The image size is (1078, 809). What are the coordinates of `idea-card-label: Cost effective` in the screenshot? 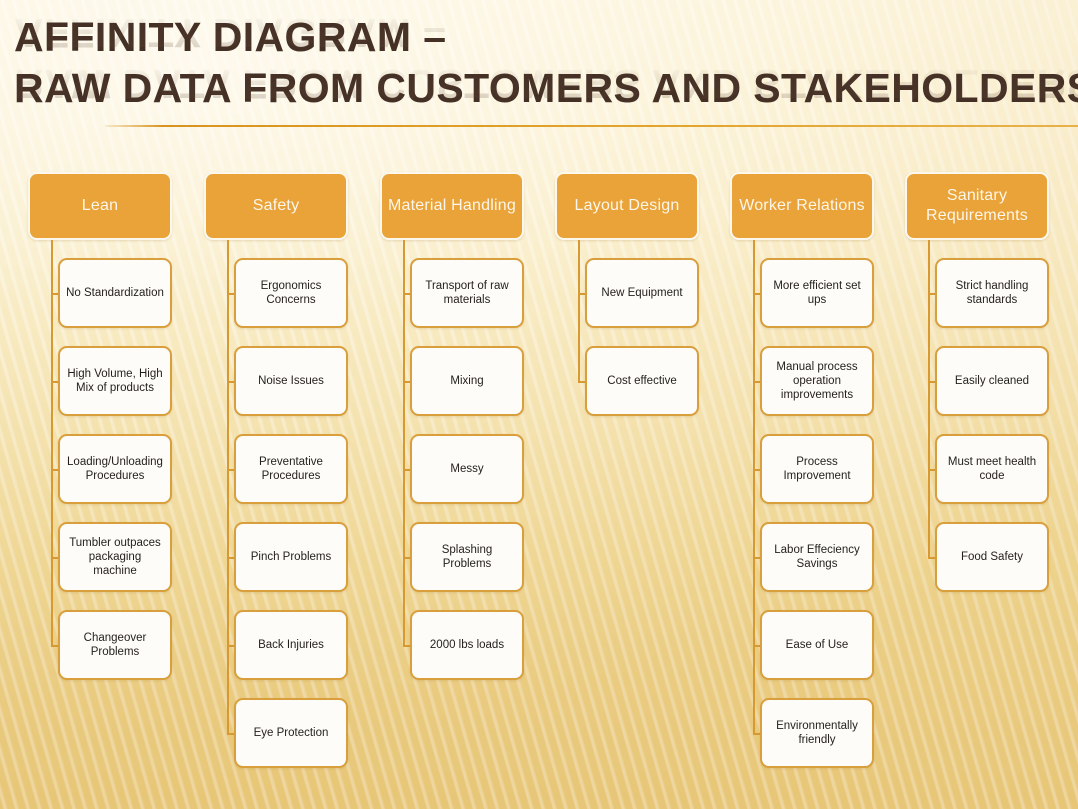 It's located at (642, 381).